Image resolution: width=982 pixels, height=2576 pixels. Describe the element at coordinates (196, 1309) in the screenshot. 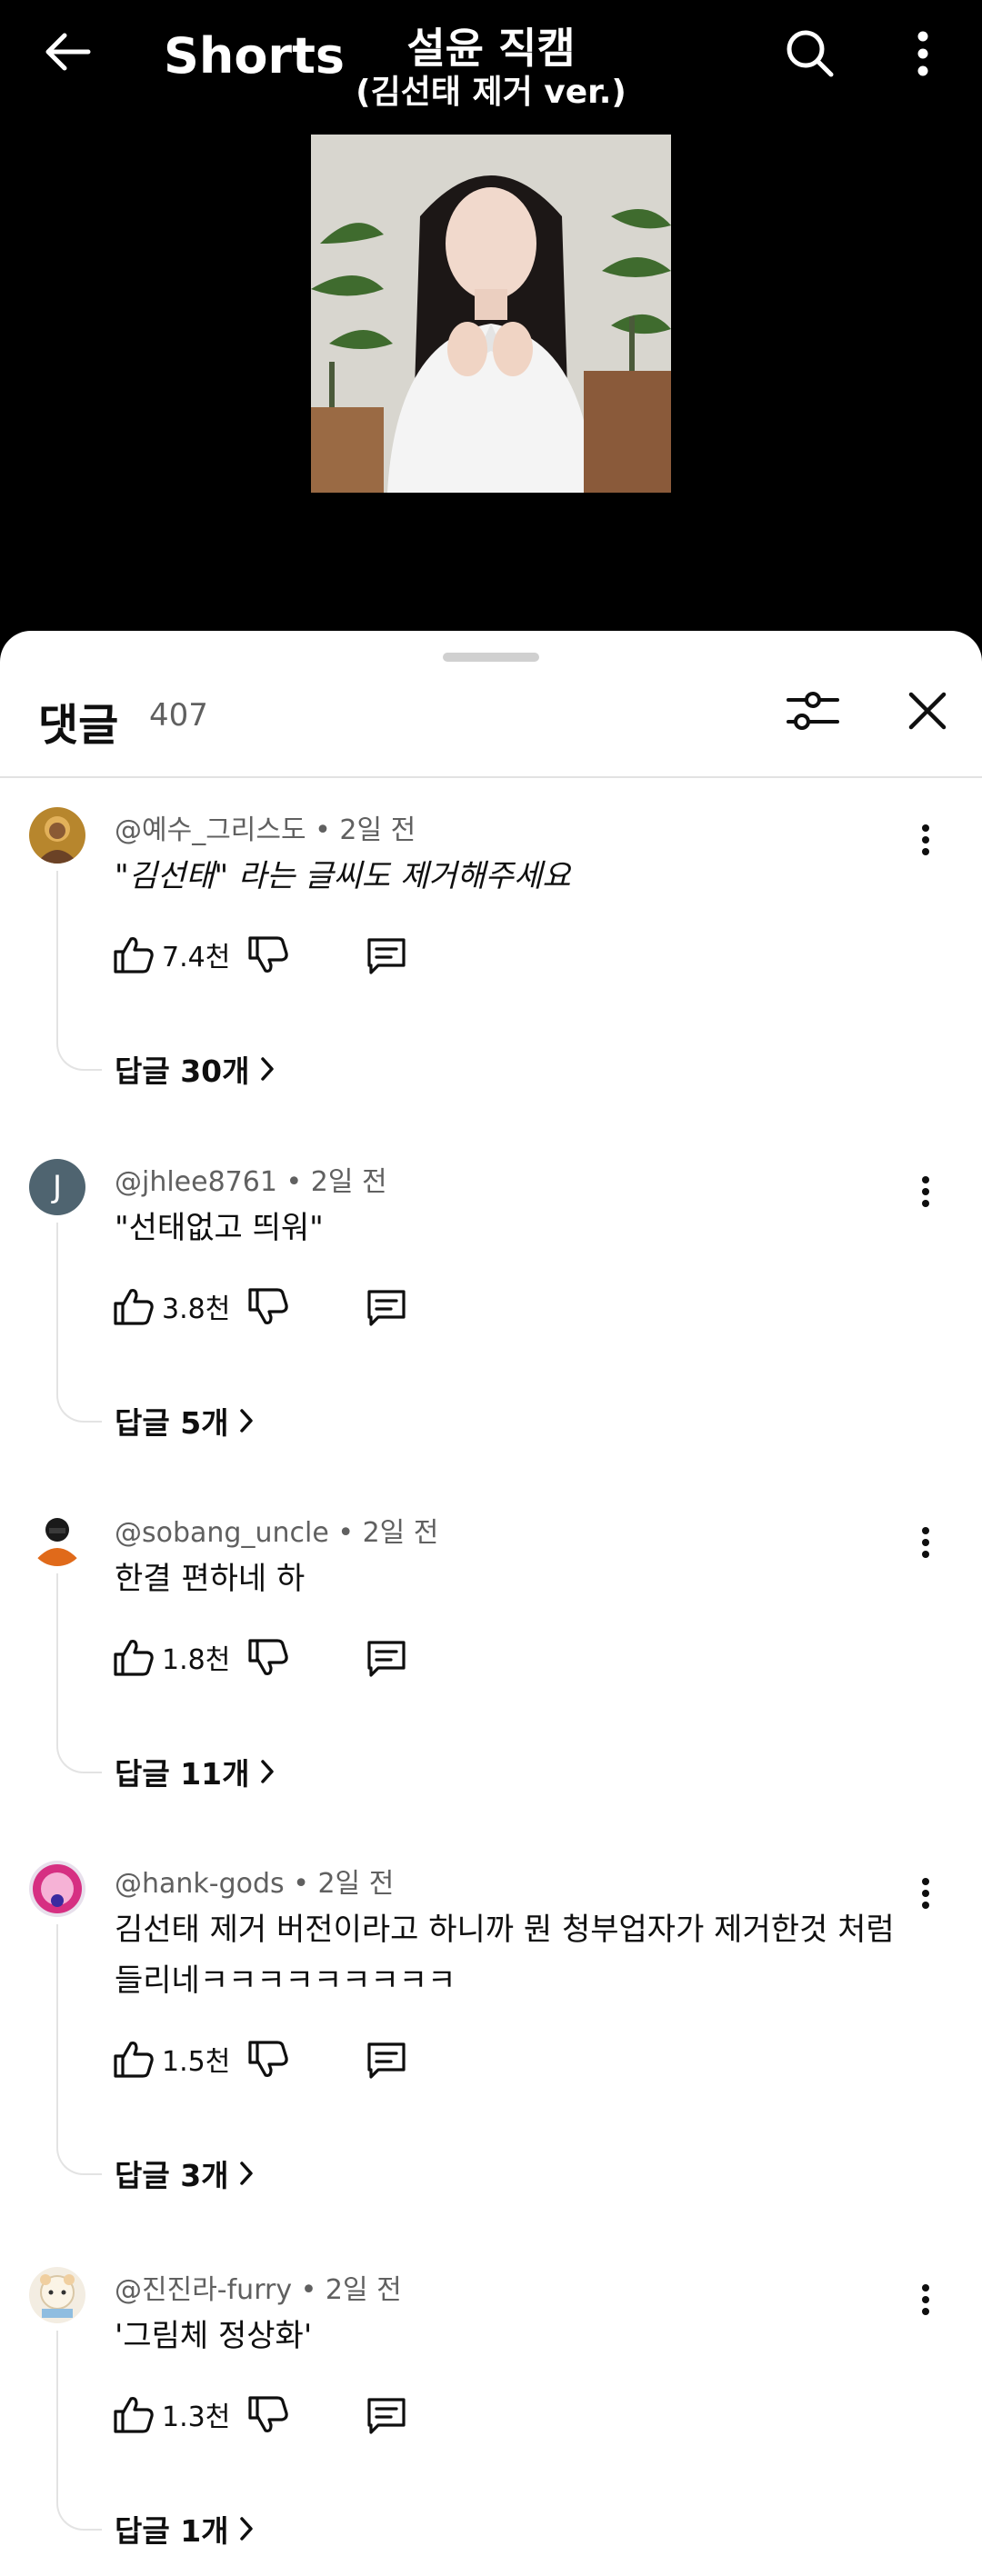

I see `like-count: 3.8천` at that location.